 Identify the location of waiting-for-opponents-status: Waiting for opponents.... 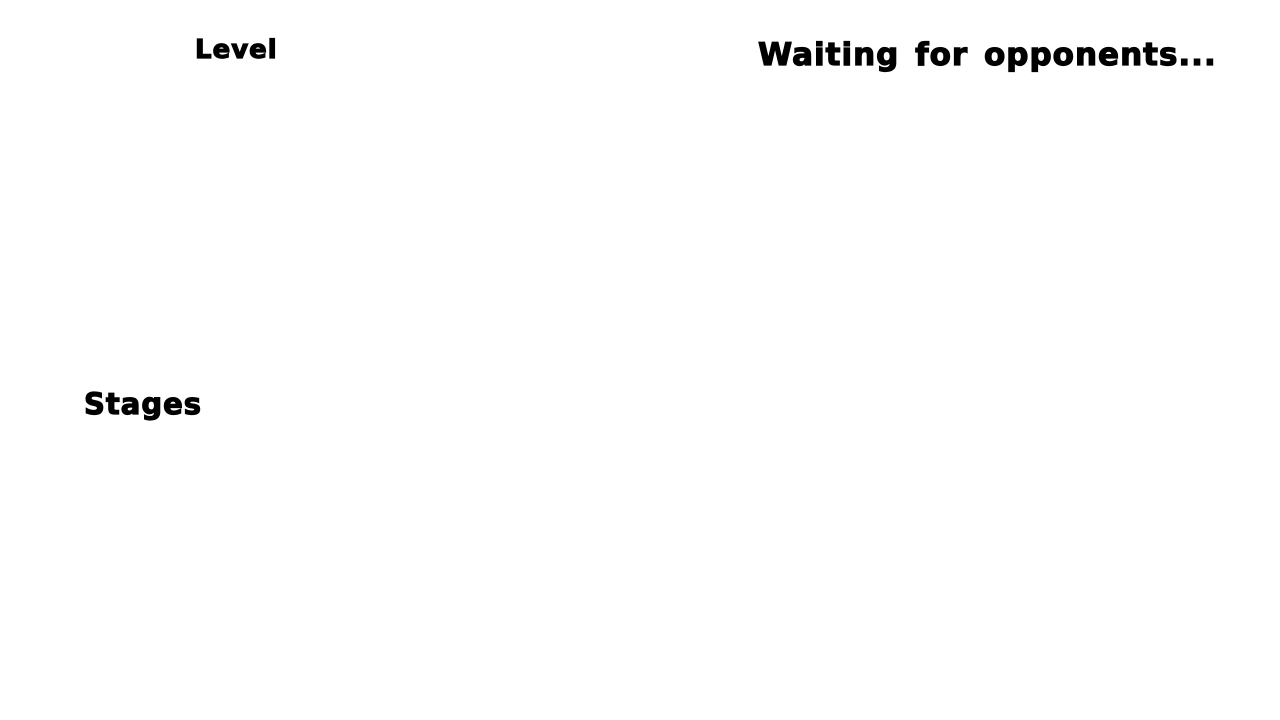
(987, 55).